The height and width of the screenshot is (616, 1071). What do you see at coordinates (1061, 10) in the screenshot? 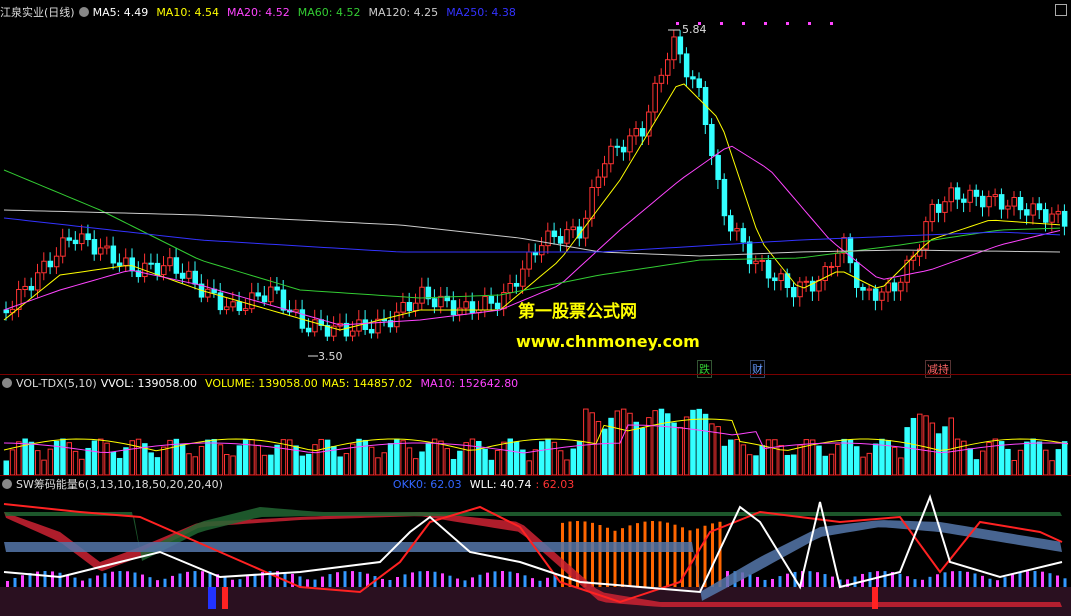
I see `close-box-icon` at bounding box center [1061, 10].